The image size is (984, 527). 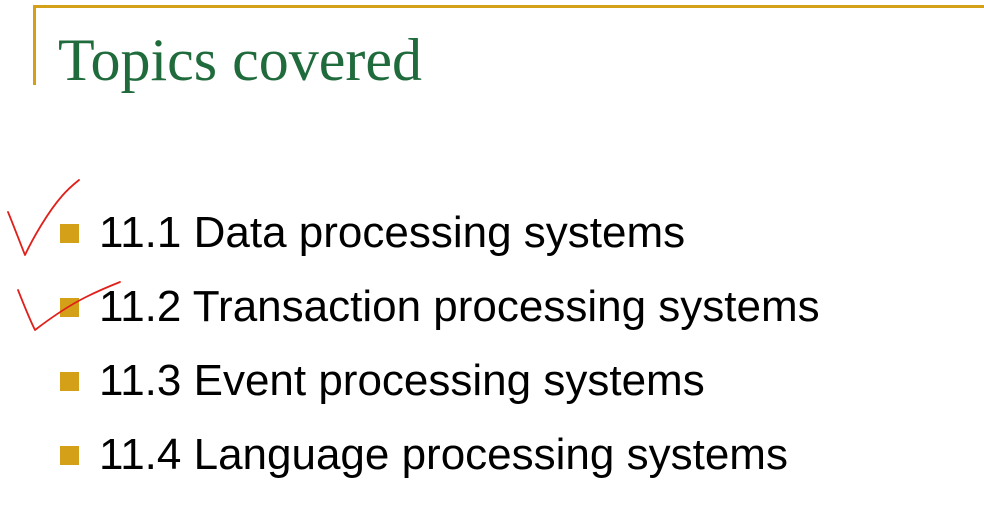 What do you see at coordinates (459, 306) in the screenshot?
I see `topic-label: 11.2 Transaction processing systems` at bounding box center [459, 306].